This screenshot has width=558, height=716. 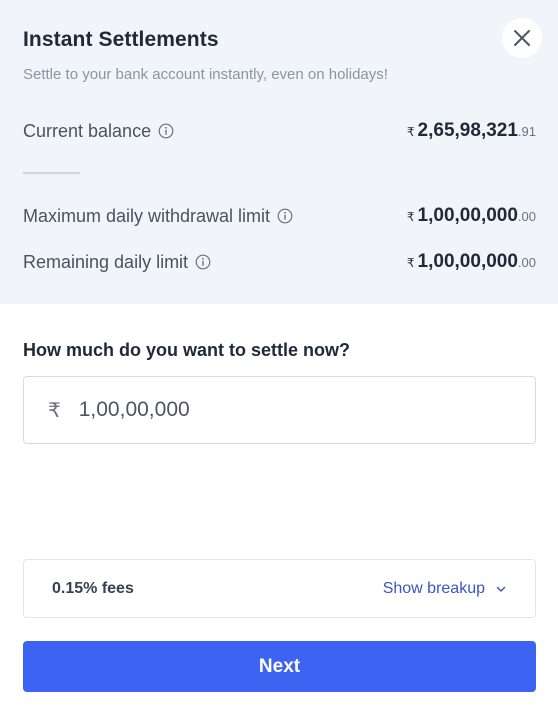 I want to click on fees-text: 0.15% fees, so click(x=93, y=588).